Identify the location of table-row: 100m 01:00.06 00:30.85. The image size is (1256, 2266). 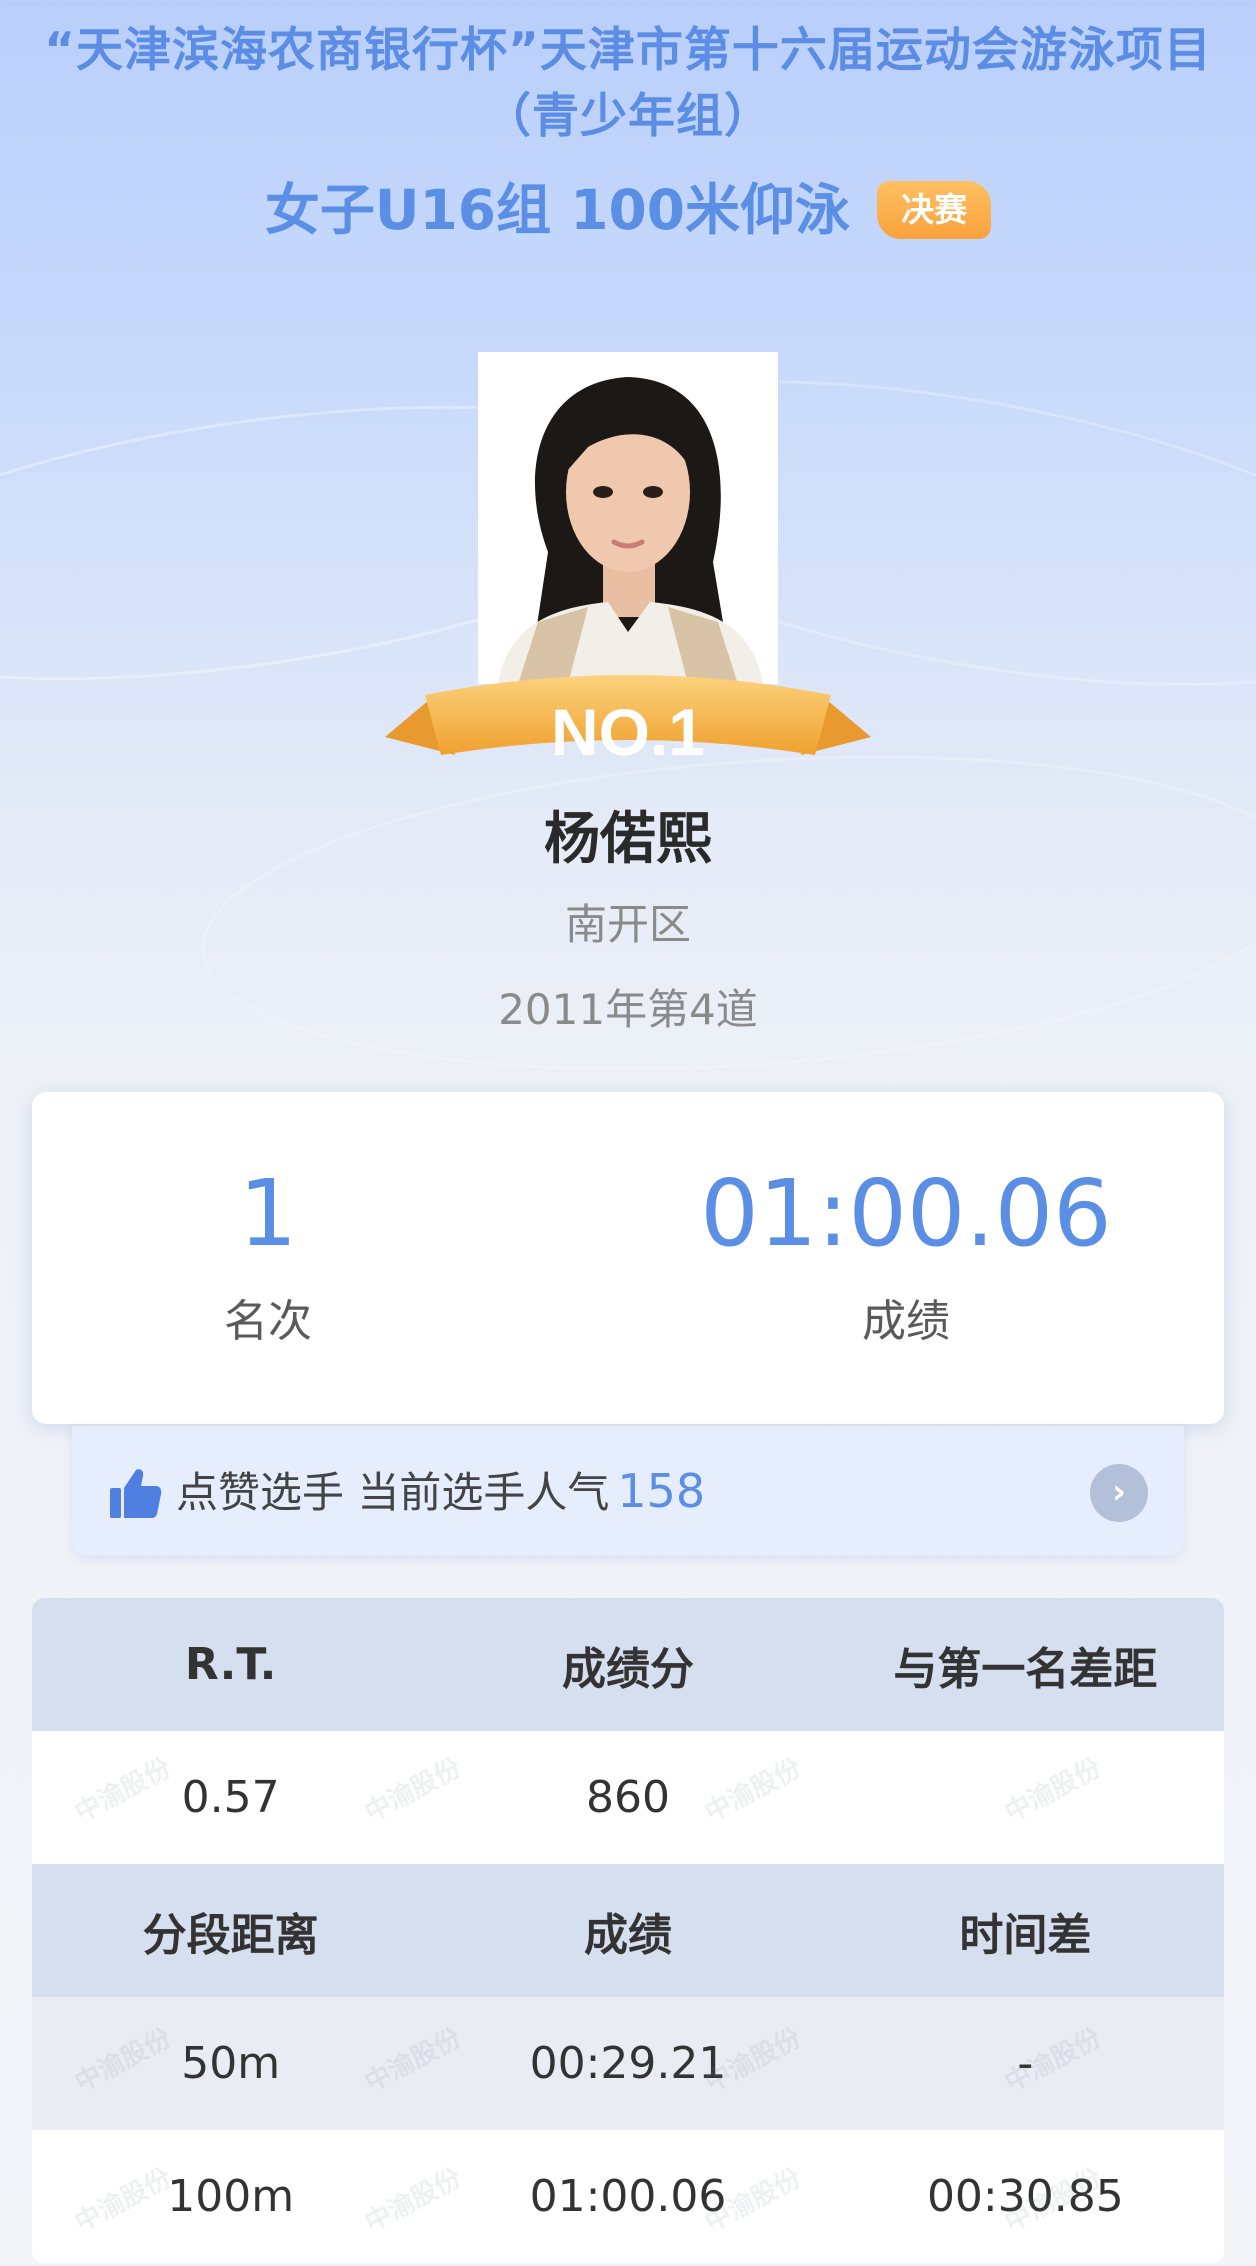
(628, 2196).